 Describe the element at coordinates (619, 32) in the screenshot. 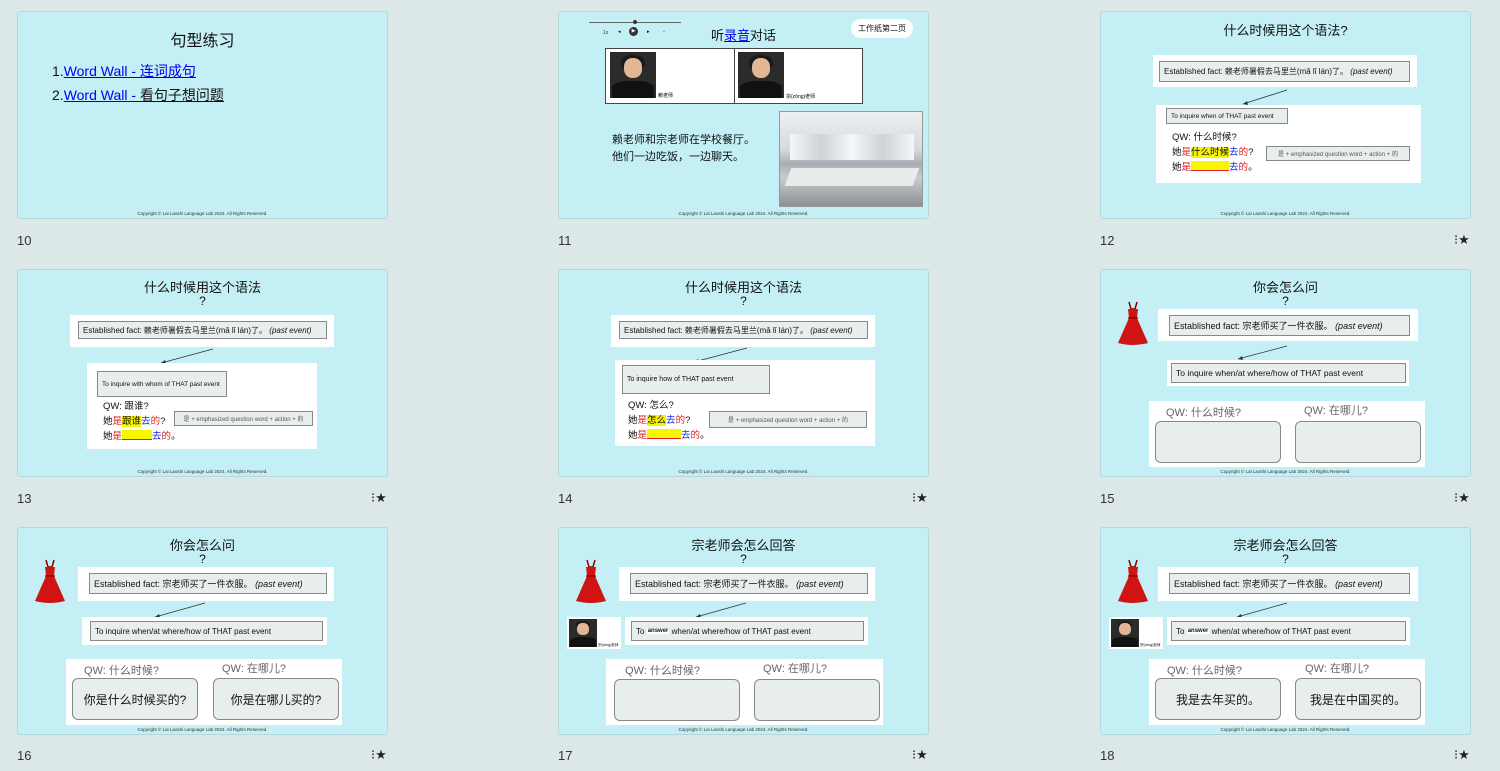

I see `rewind-icon: ◂` at that location.